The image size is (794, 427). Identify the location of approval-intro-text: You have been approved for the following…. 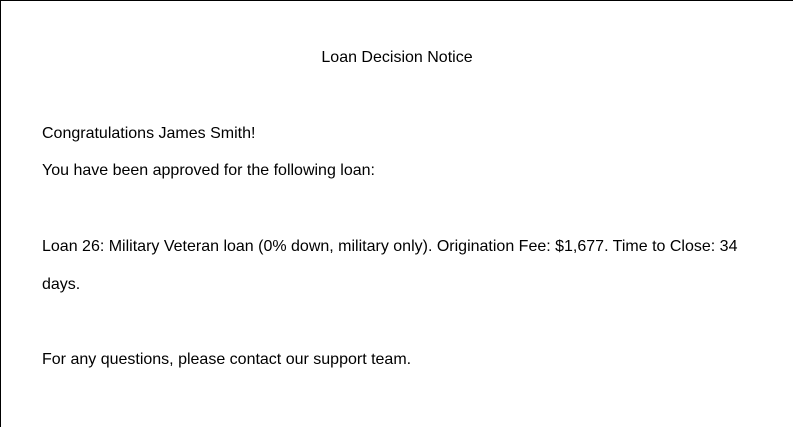
(208, 170).